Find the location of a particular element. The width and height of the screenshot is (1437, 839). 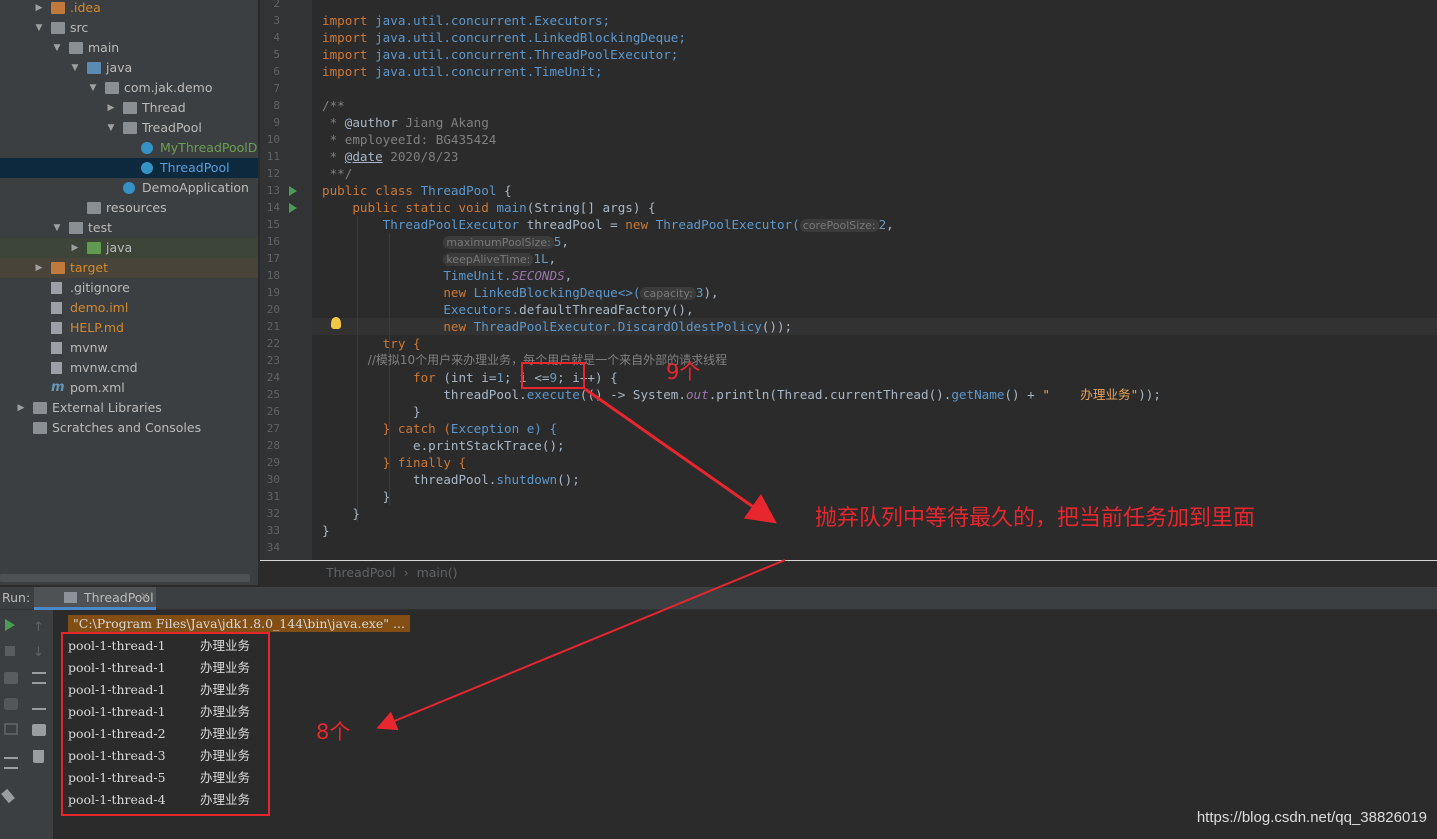

code-text: (int i= is located at coordinates (470, 377).